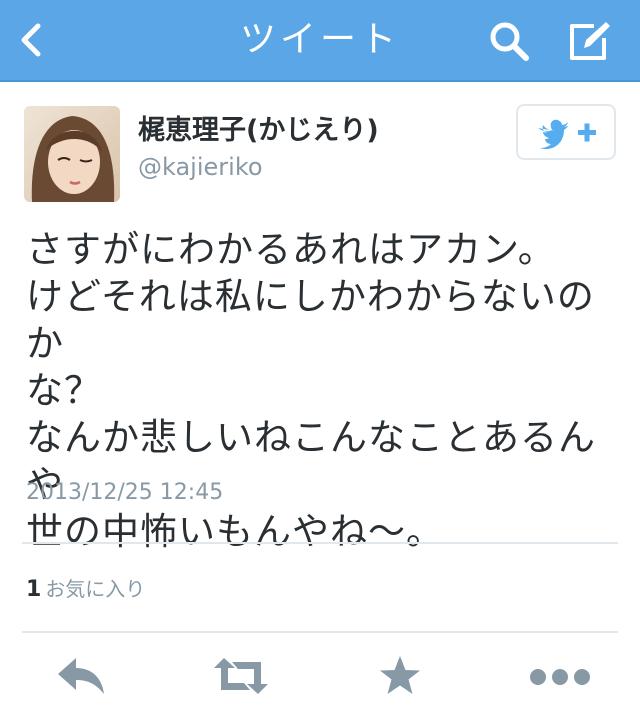 This screenshot has height=718, width=640. What do you see at coordinates (241, 678) in the screenshot?
I see `retweet-icon` at bounding box center [241, 678].